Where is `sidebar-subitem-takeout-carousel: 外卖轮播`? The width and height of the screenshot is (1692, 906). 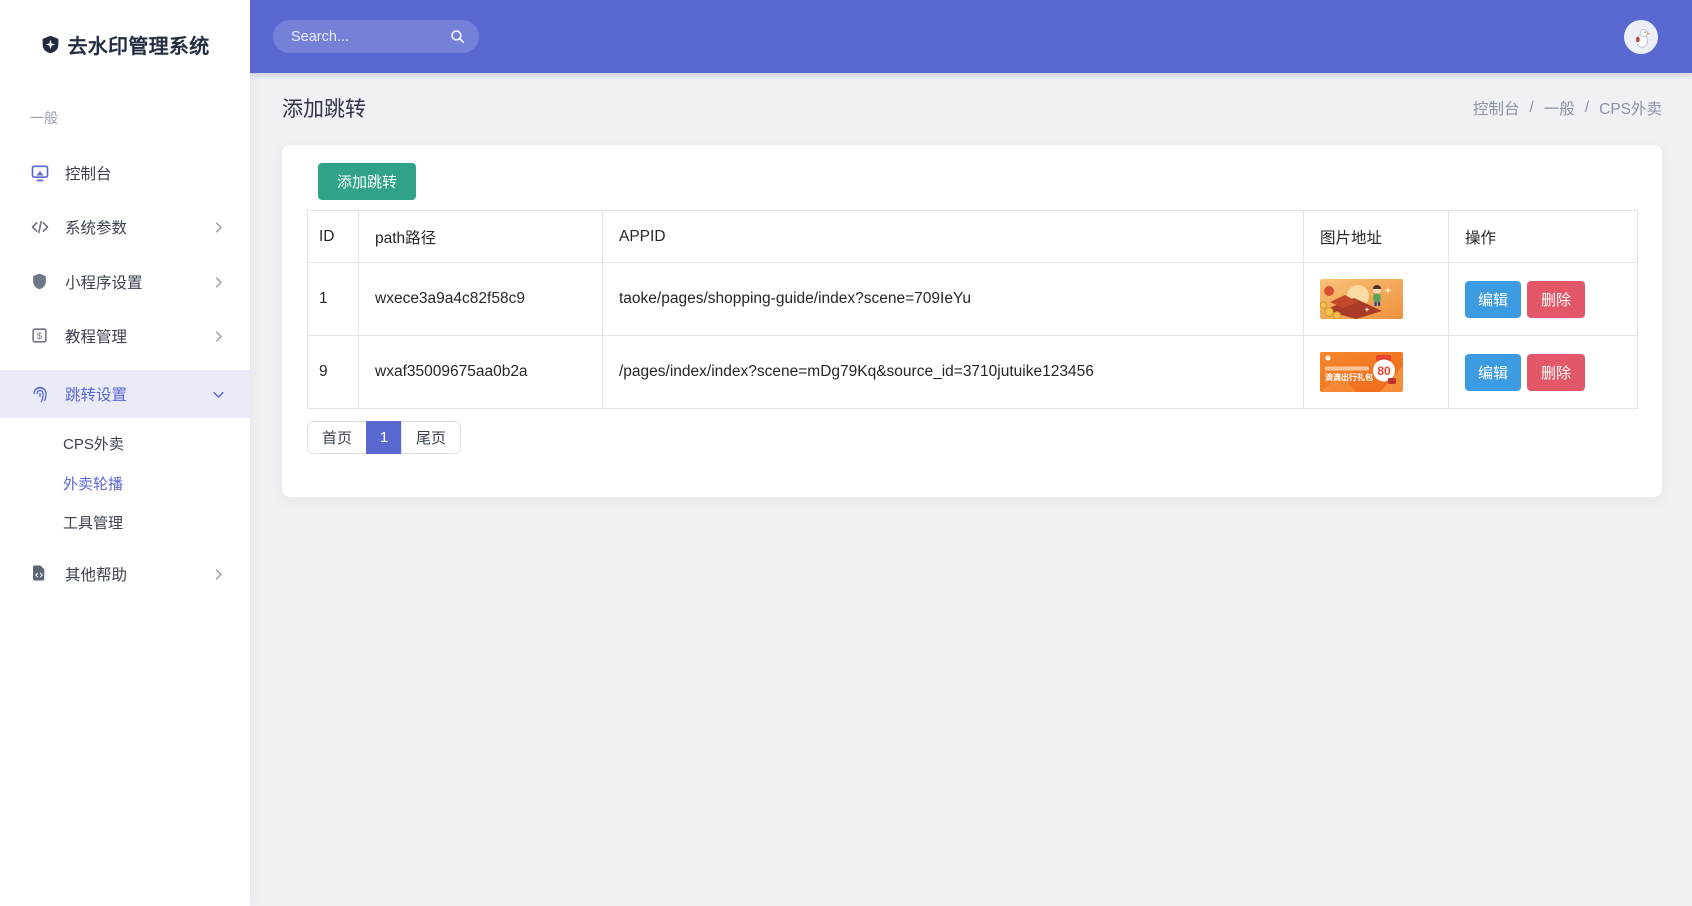 sidebar-subitem-takeout-carousel: 外卖轮播 is located at coordinates (93, 483).